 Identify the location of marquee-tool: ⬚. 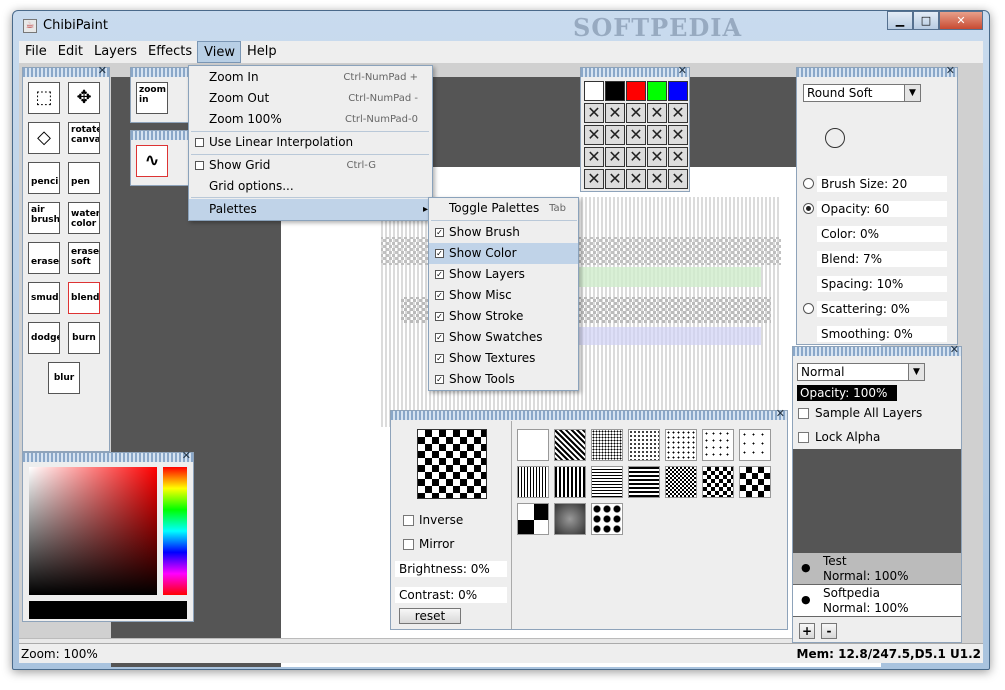
(44, 98).